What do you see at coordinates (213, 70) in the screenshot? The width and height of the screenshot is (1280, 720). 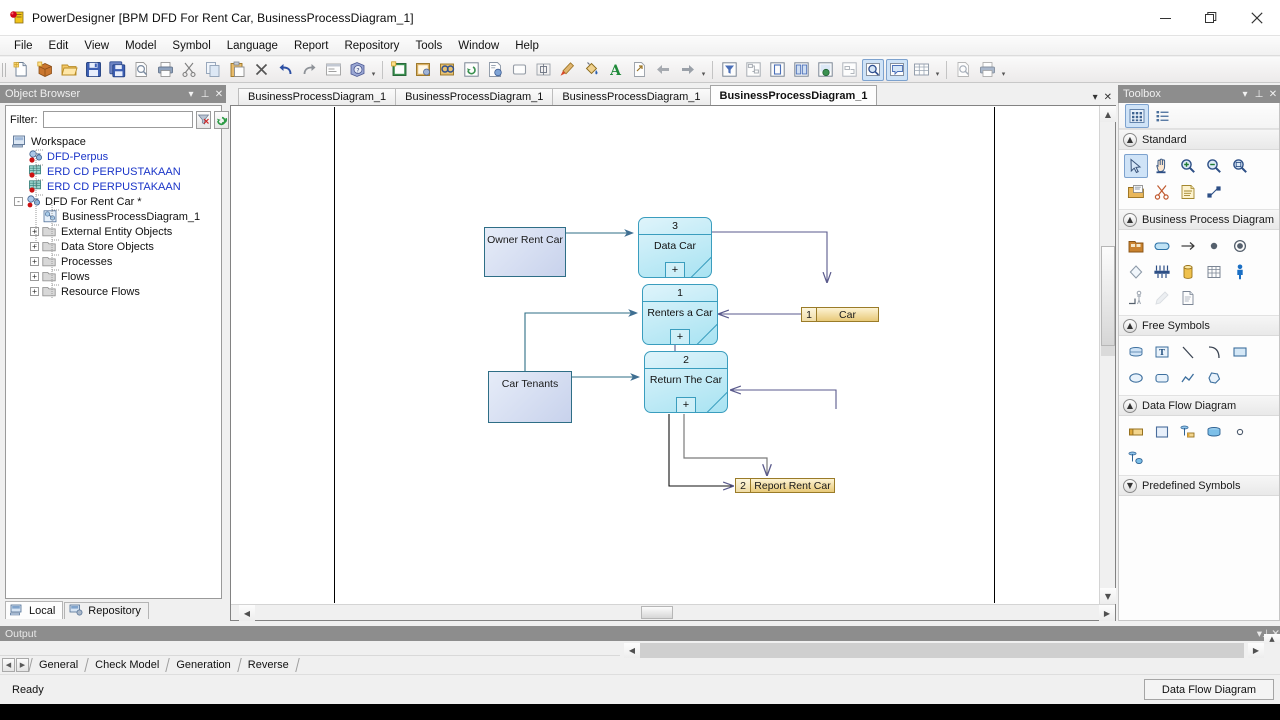 I see `copy-icon` at bounding box center [213, 70].